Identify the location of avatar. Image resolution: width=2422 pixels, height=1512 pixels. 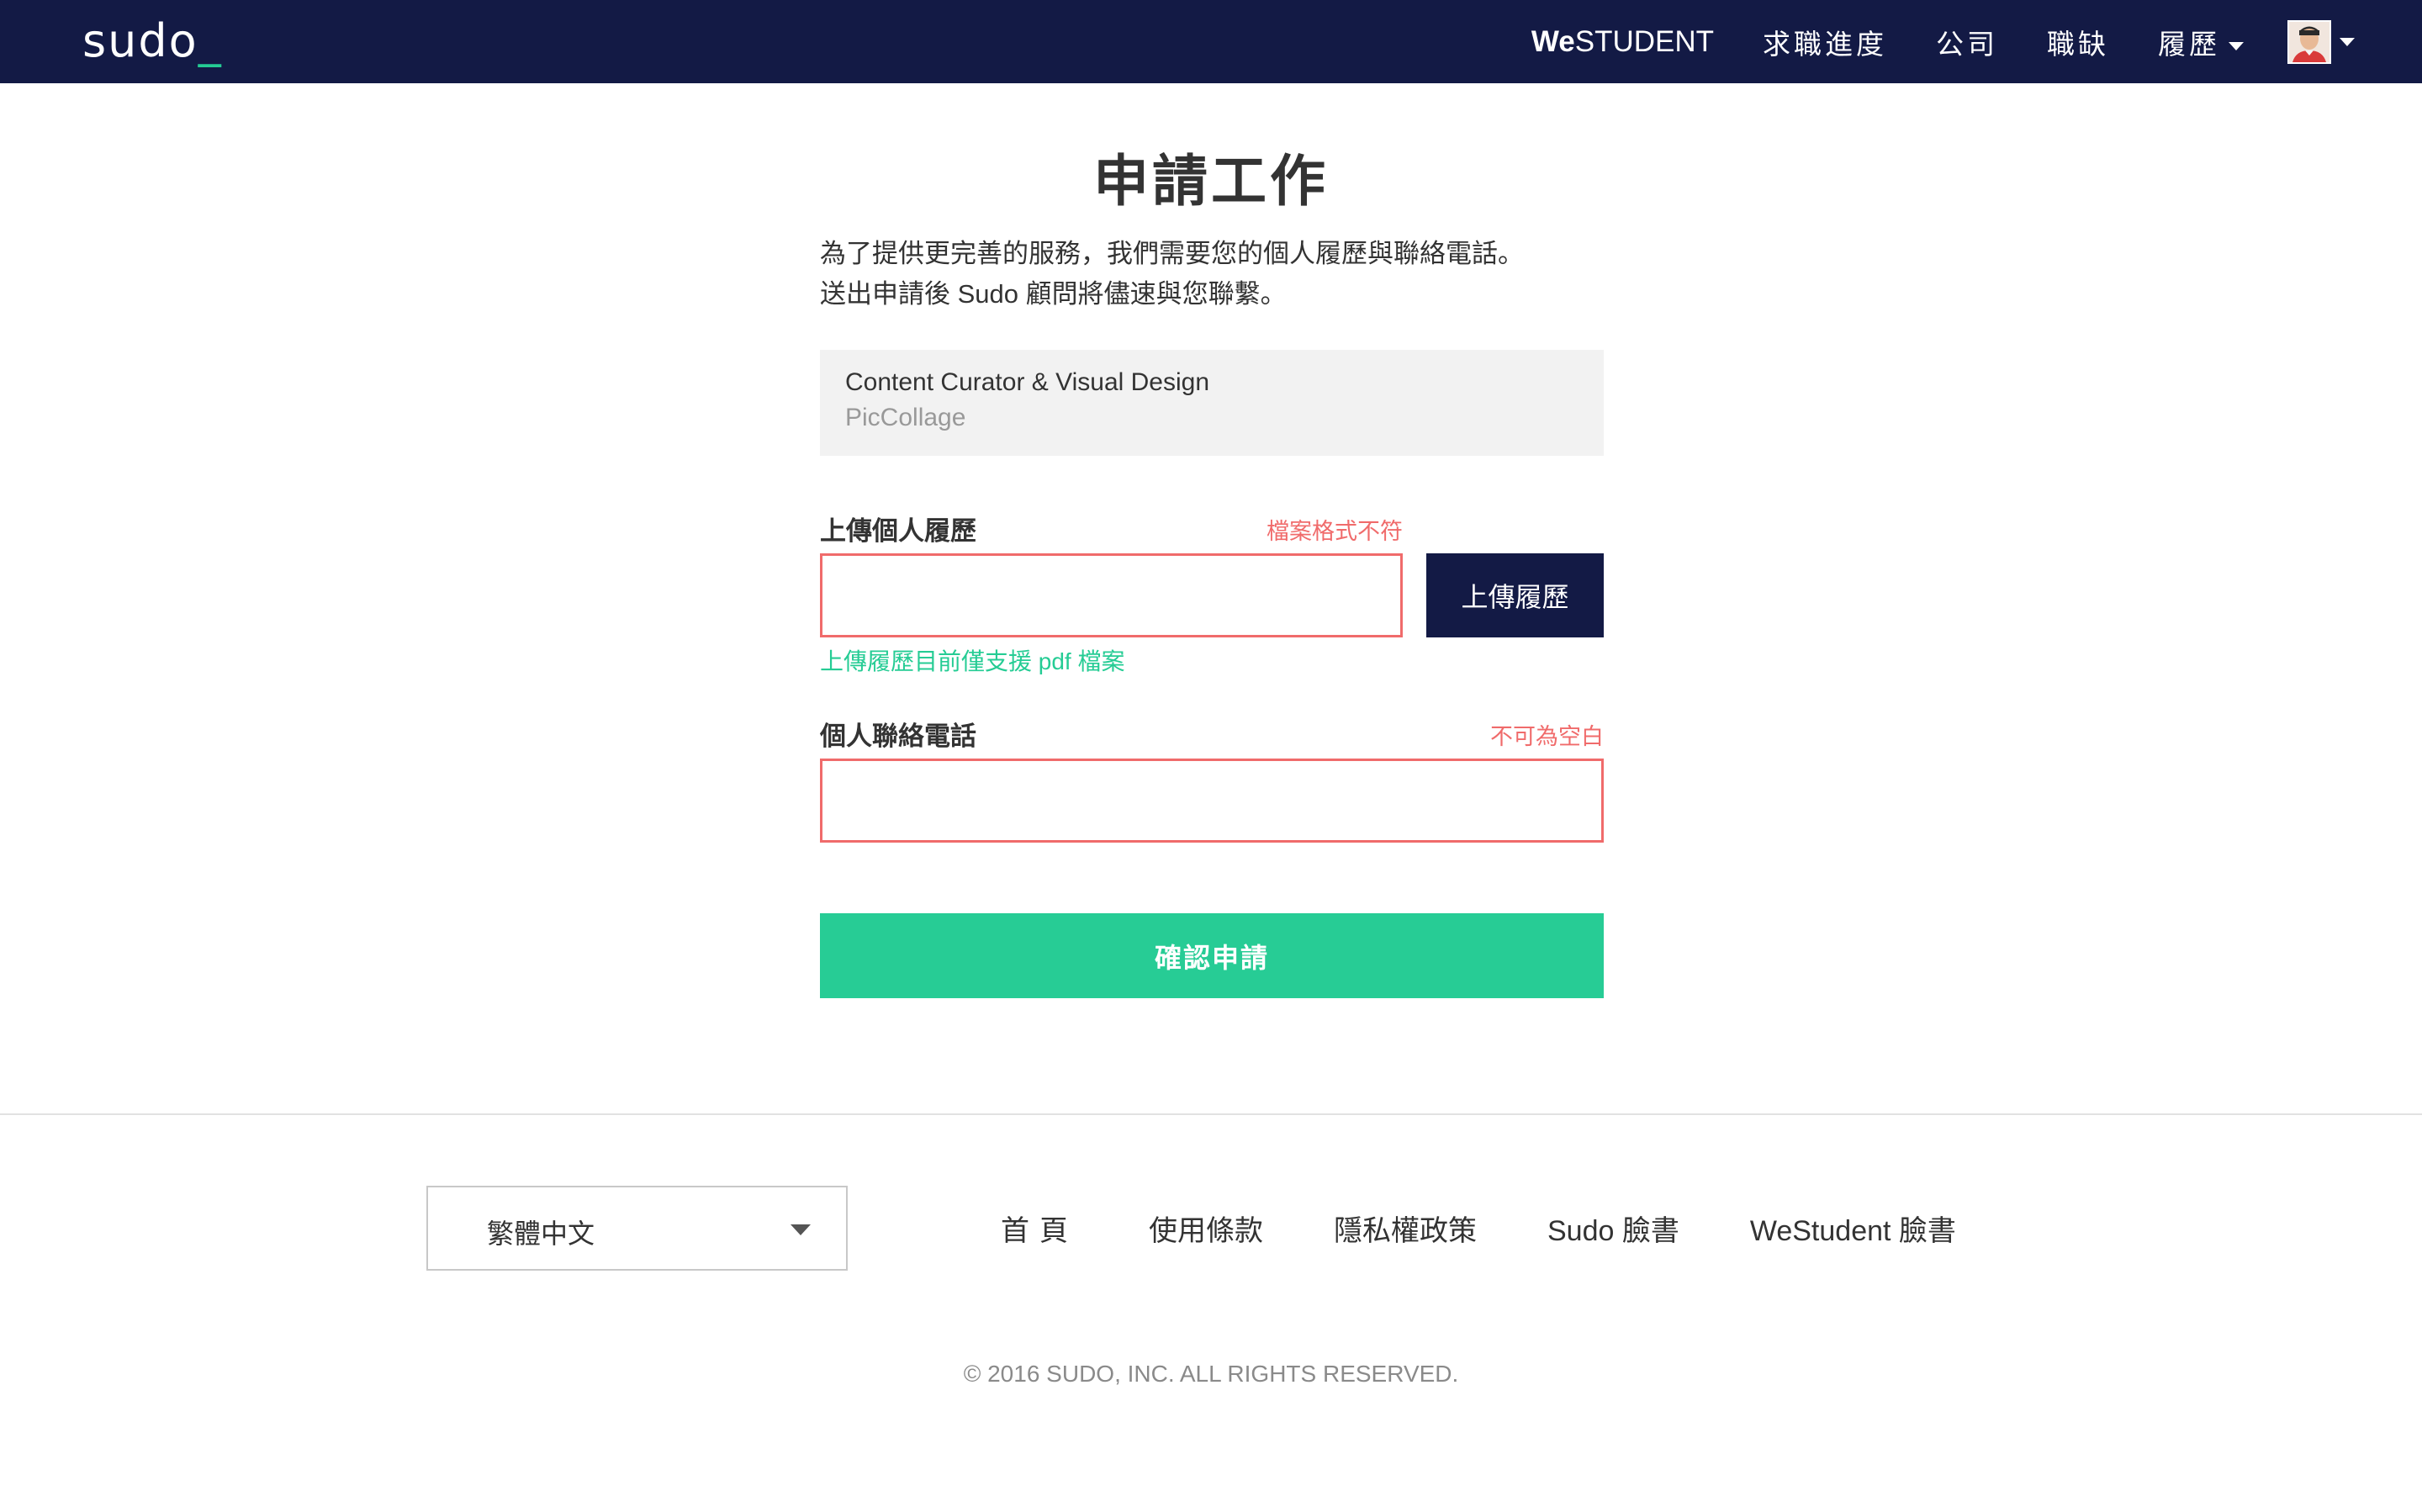
(2309, 41).